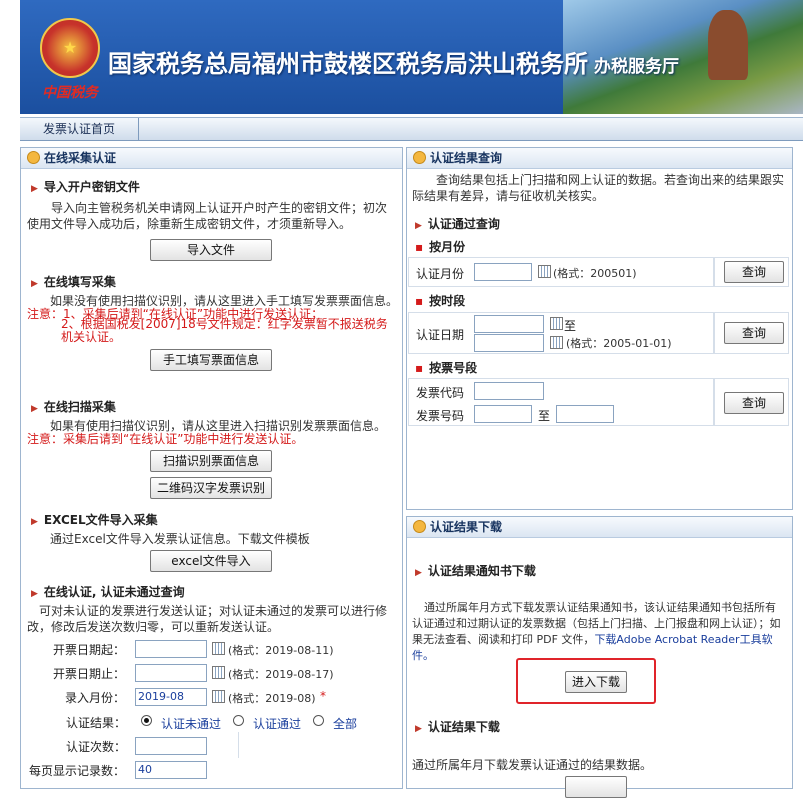  I want to click on highlight-box, so click(586, 681).